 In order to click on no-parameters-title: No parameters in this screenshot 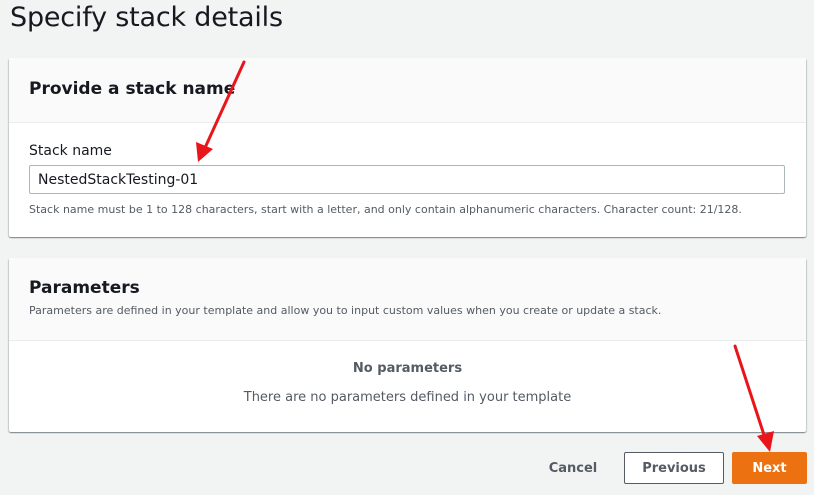, I will do `click(407, 368)`.